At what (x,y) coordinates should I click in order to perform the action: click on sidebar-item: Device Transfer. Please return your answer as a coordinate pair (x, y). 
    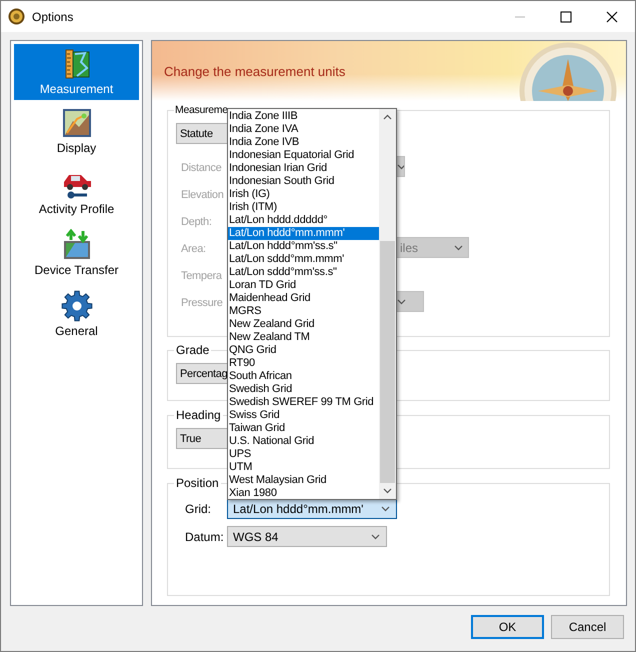
    Looking at the image, I should click on (76, 252).